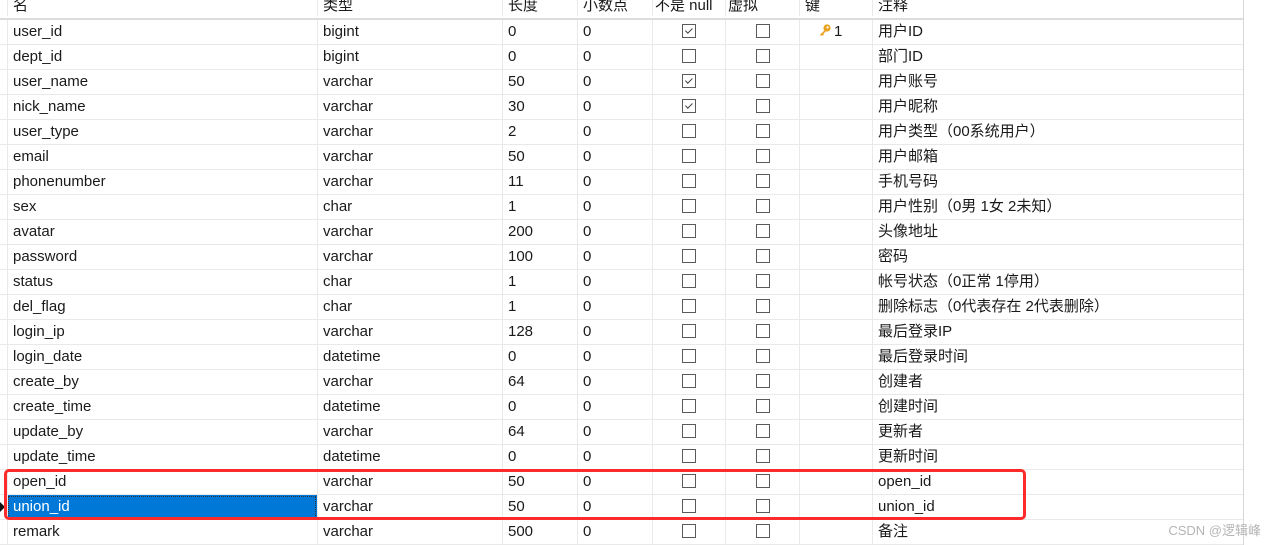  What do you see at coordinates (1057, 107) in the screenshot?
I see `field-comment-cell: 用户昵称` at bounding box center [1057, 107].